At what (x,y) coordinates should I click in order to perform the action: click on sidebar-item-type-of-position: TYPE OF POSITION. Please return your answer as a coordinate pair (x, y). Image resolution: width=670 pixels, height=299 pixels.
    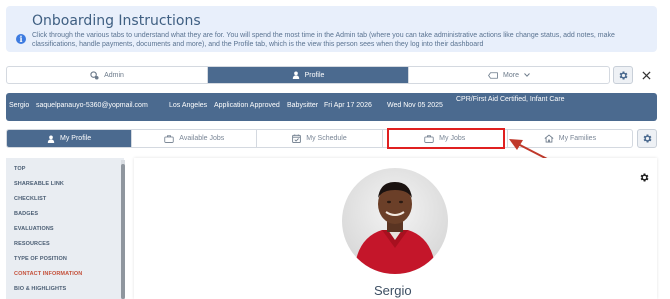
    Looking at the image, I should click on (40, 259).